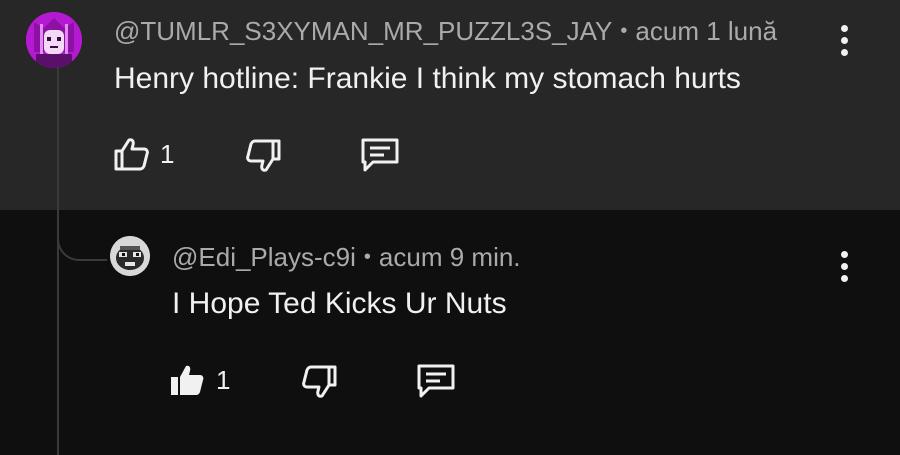  Describe the element at coordinates (131, 154) in the screenshot. I see `thumbs-up-icon` at that location.